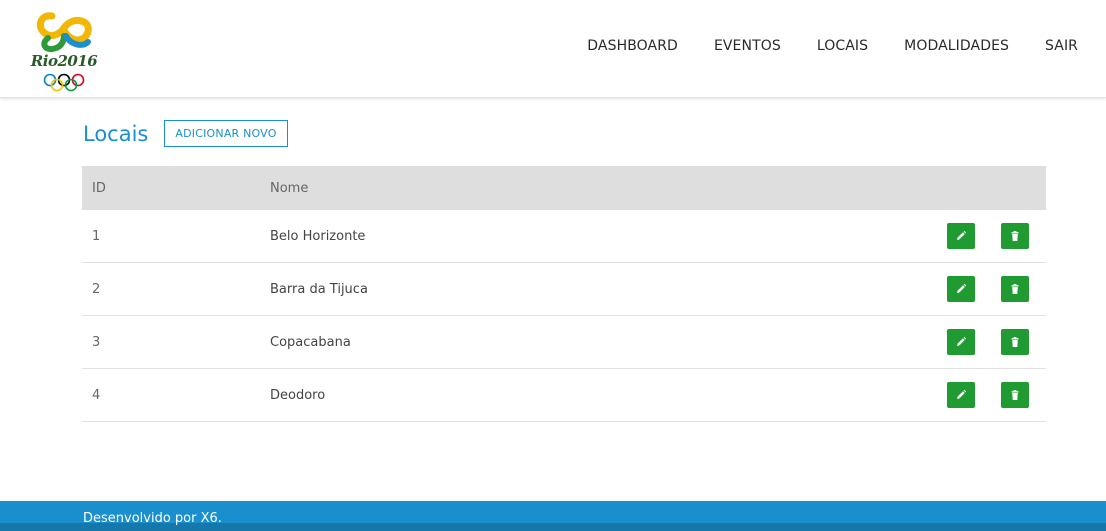 The height and width of the screenshot is (531, 1106). Describe the element at coordinates (226, 133) in the screenshot. I see `add-new-button: ADICIONAR NOVO` at that location.